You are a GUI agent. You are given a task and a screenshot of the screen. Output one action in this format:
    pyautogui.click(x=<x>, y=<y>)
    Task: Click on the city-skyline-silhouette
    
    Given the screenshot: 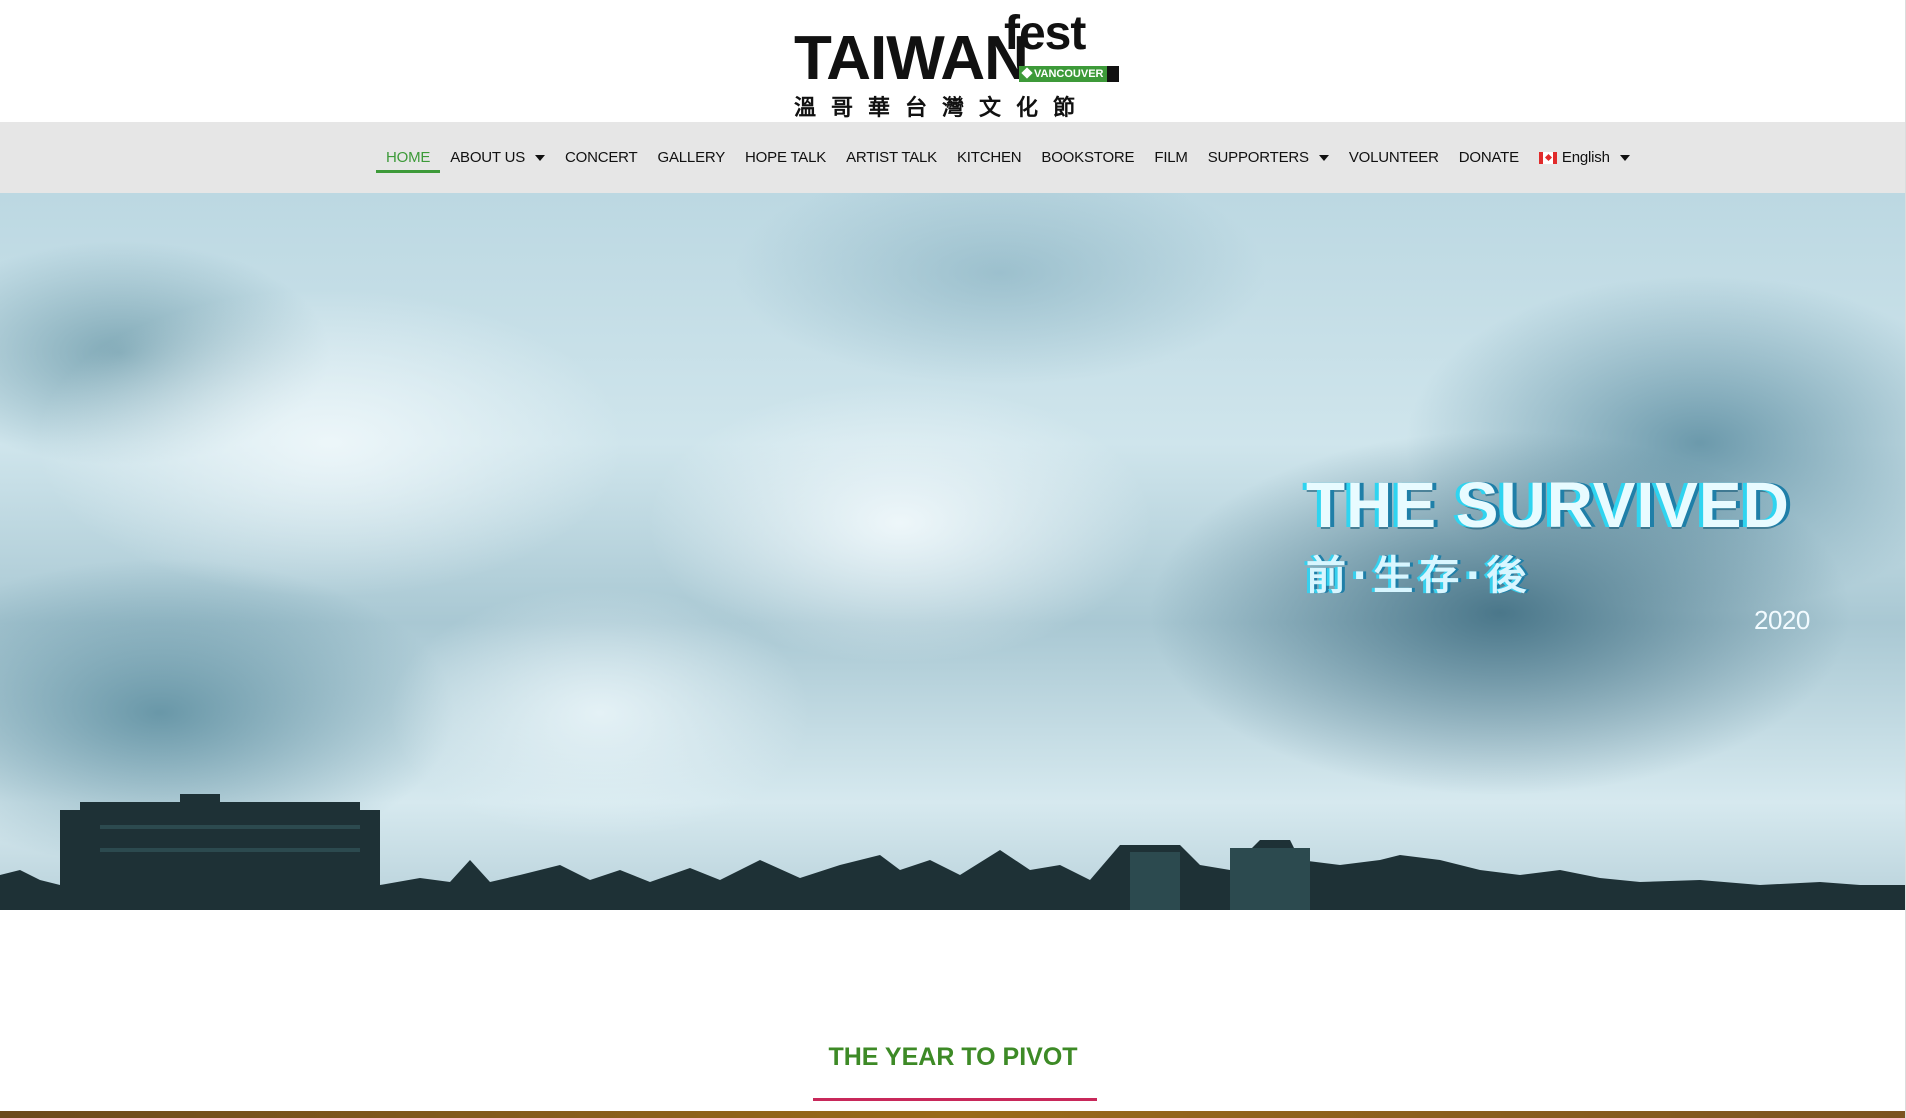 What is the action you would take?
    pyautogui.click(x=952, y=852)
    